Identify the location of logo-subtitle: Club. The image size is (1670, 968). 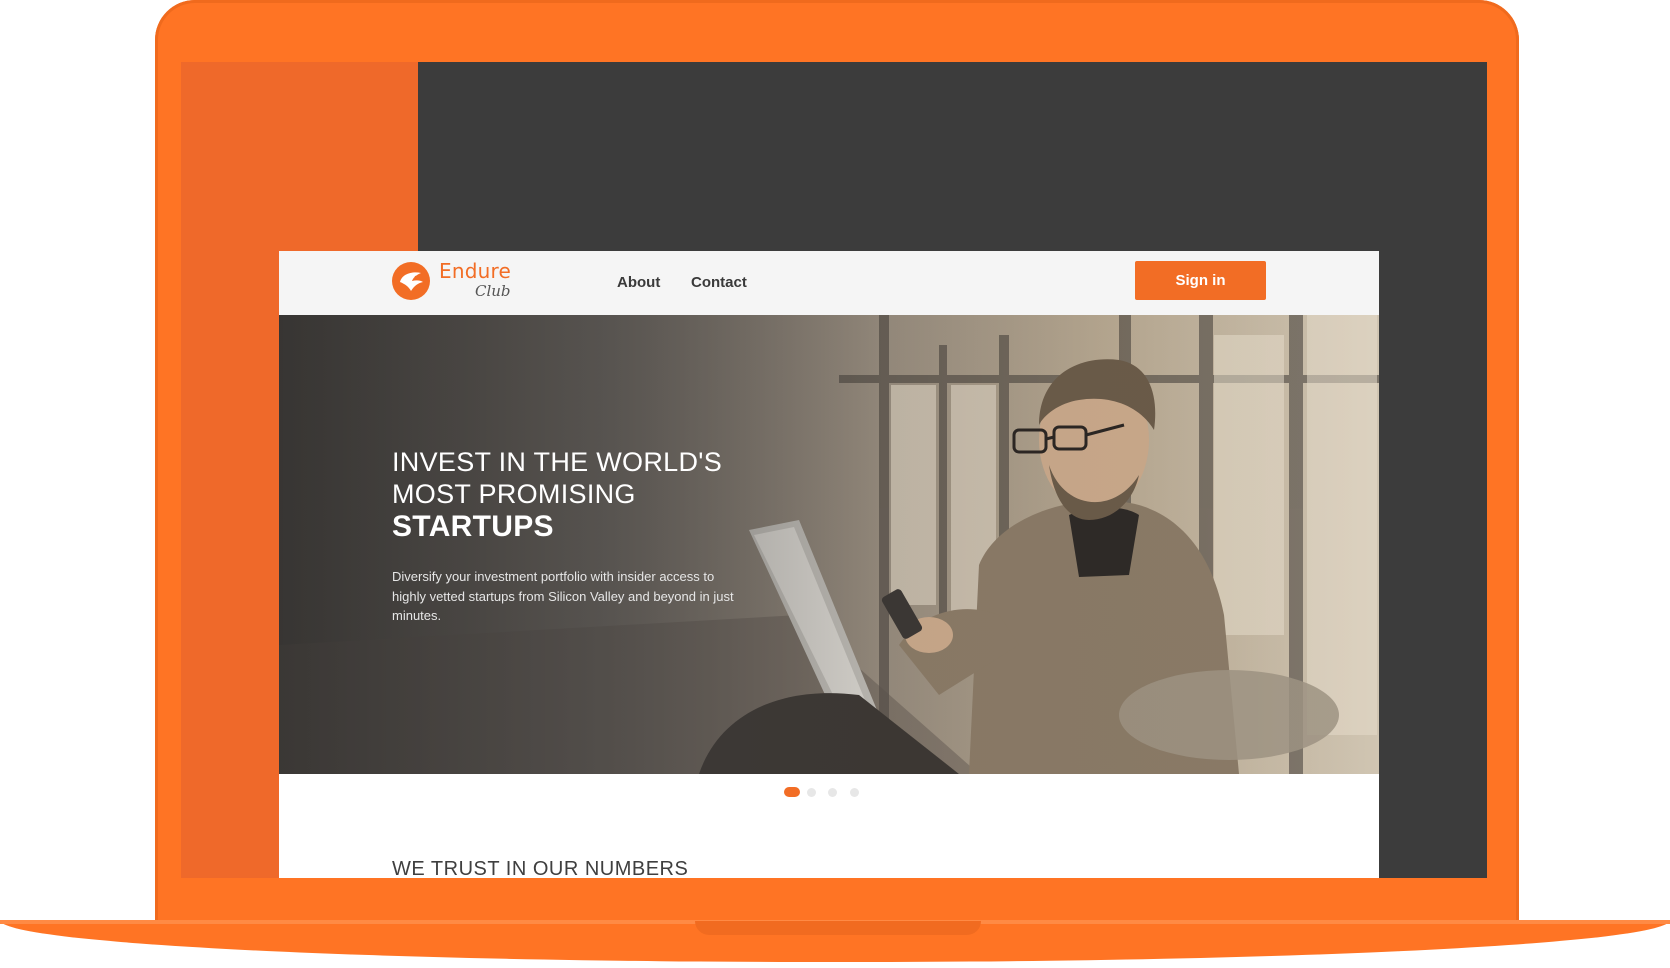
(493, 291).